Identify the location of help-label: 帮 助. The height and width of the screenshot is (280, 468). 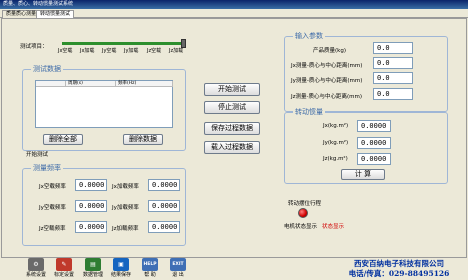
(150, 275).